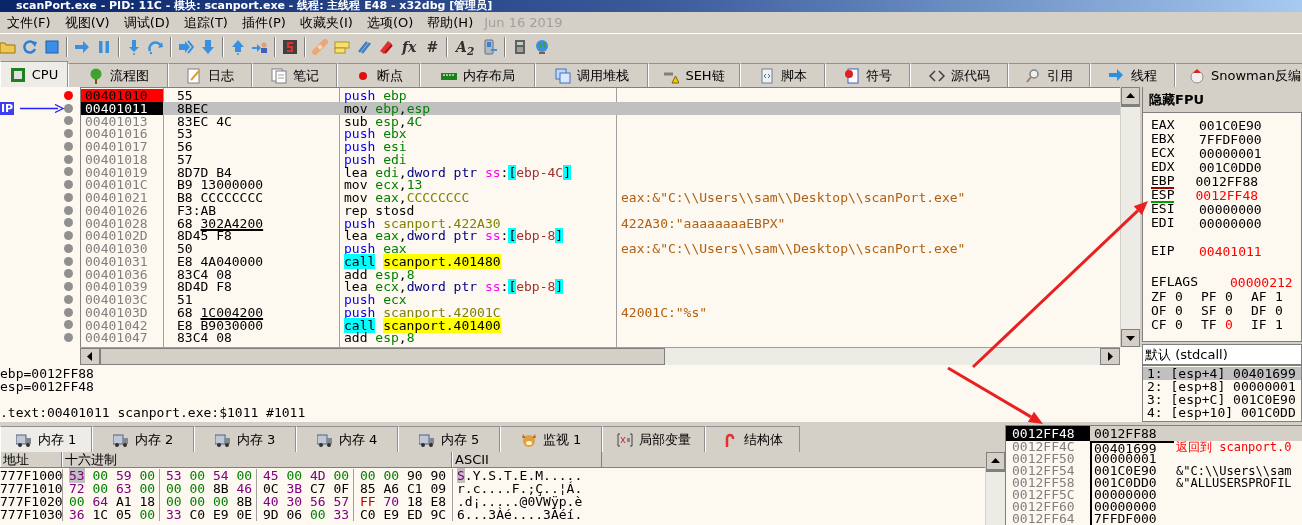 This screenshot has height=525, width=1302. I want to click on tab: 流程图, so click(118, 75).